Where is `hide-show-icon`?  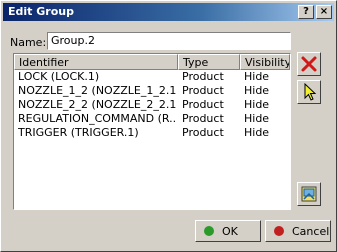
hide-show-icon is located at coordinates (309, 194).